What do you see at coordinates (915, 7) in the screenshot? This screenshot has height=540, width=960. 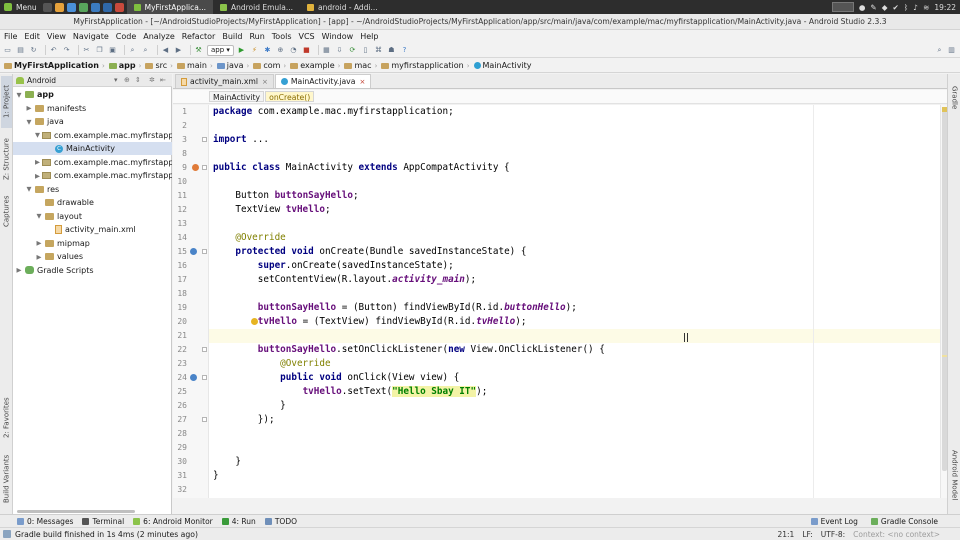 I see `volume-icon: ♪` at bounding box center [915, 7].